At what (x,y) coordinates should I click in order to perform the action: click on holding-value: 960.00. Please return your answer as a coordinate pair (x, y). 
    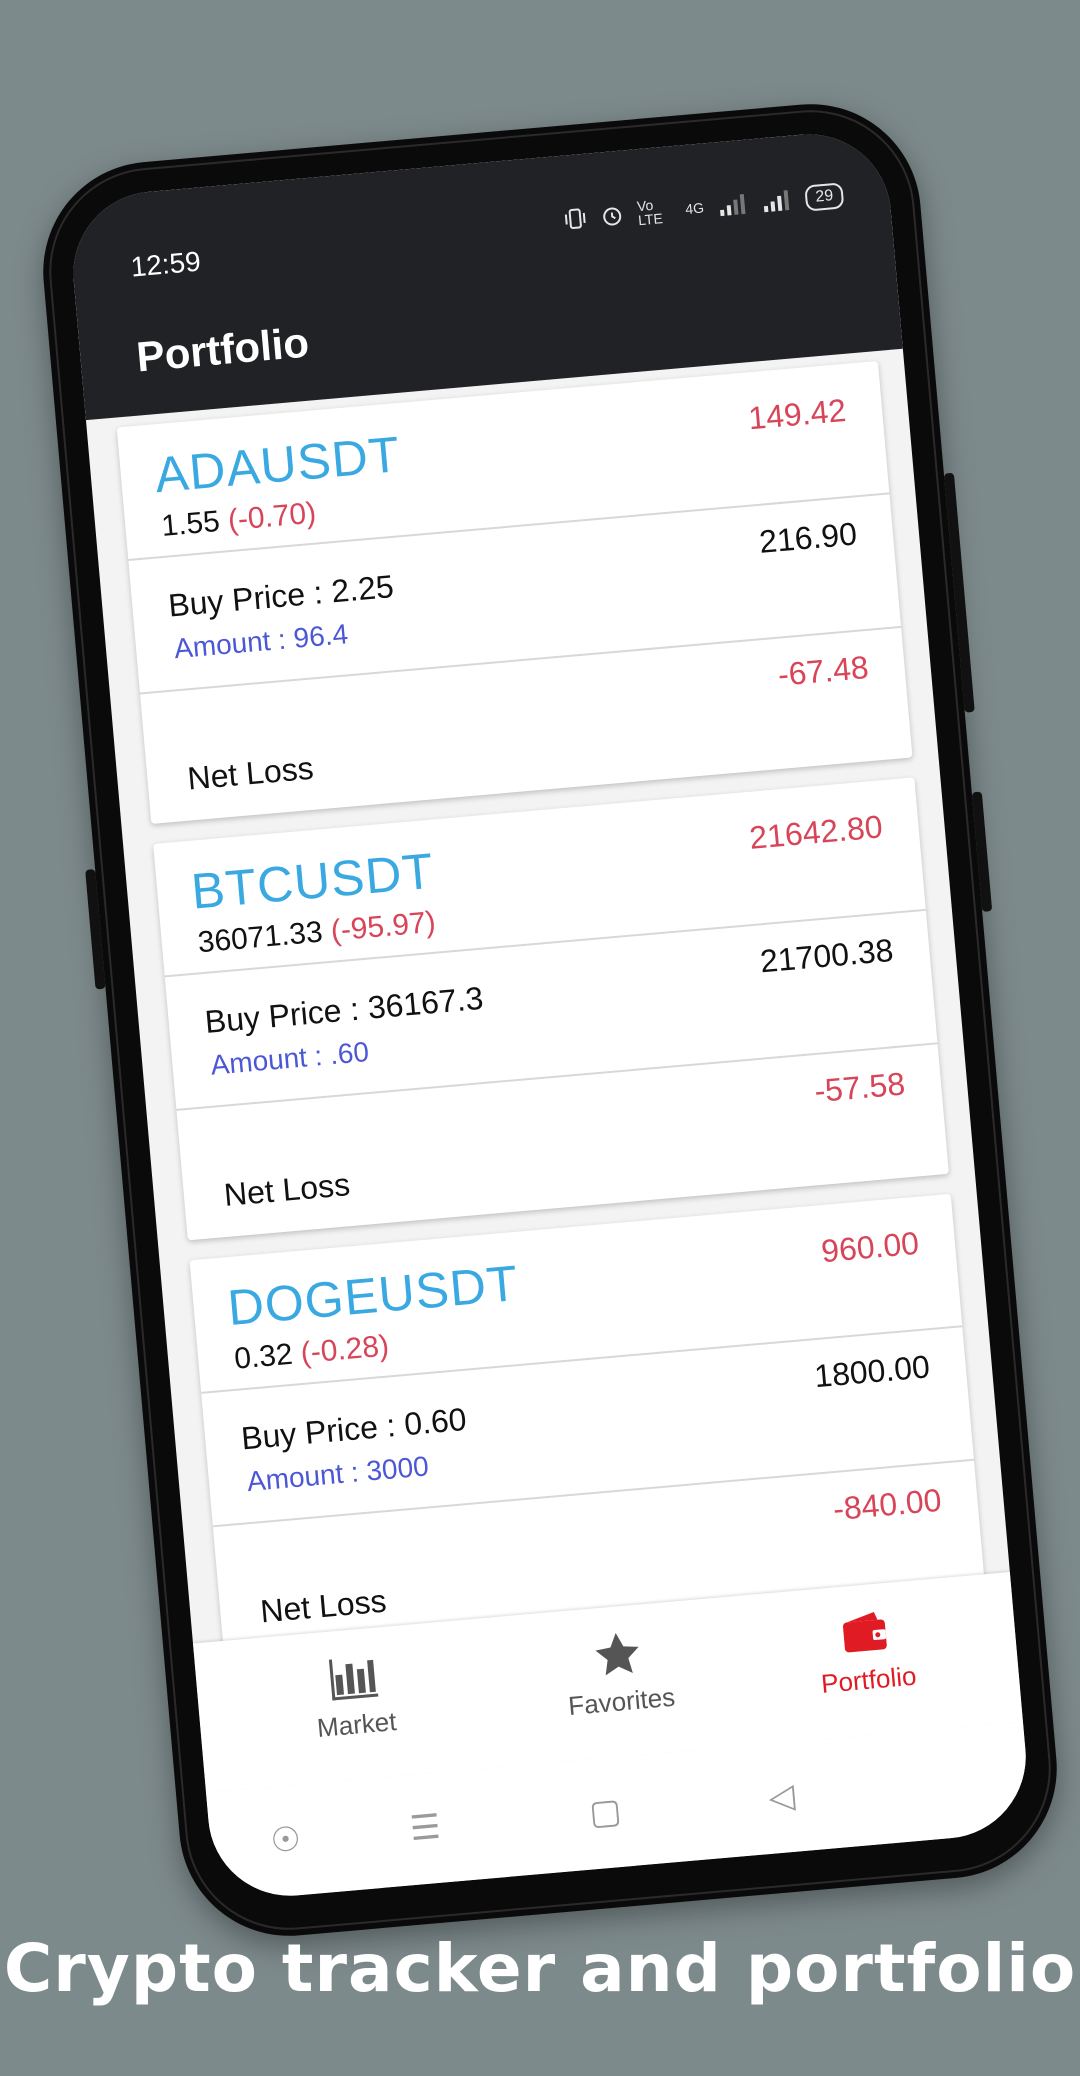
    Looking at the image, I should click on (870, 1247).